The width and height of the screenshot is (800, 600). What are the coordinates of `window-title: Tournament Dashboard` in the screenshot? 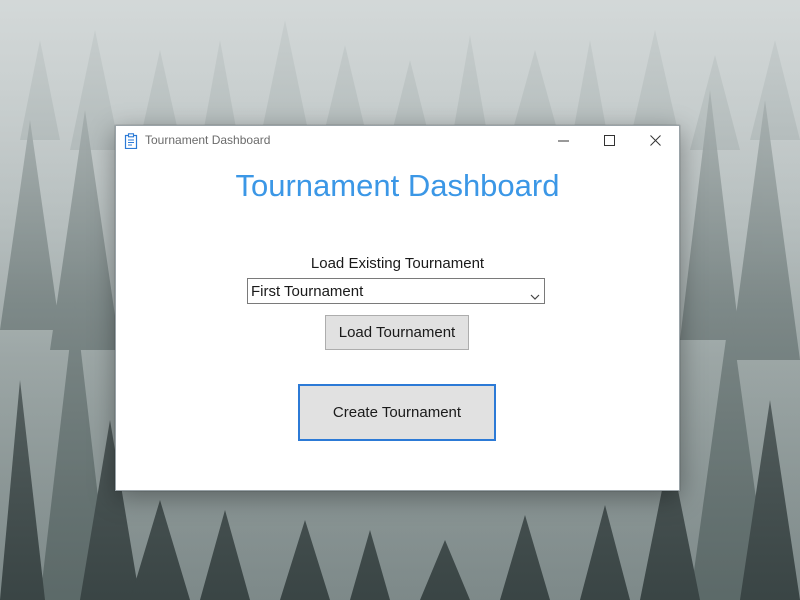 It's located at (208, 140).